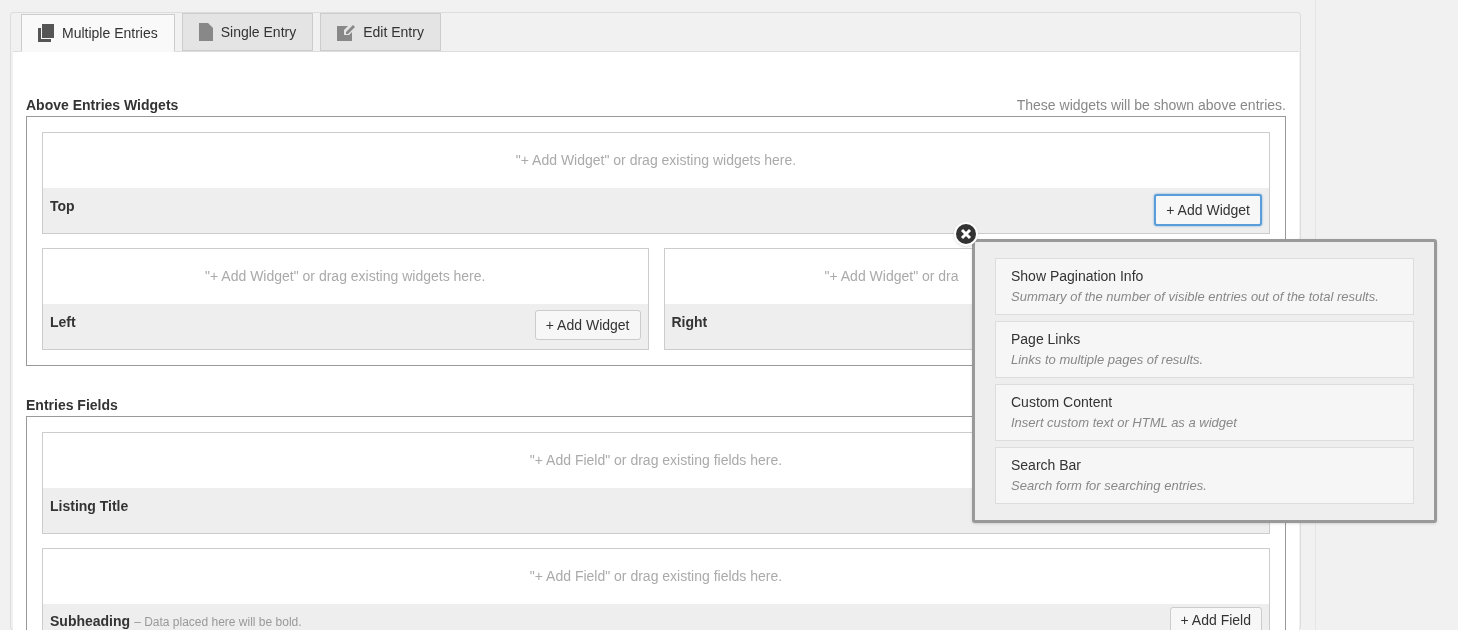 Image resolution: width=1458 pixels, height=630 pixels. I want to click on section-title: Above Entries Widgets, so click(102, 105).